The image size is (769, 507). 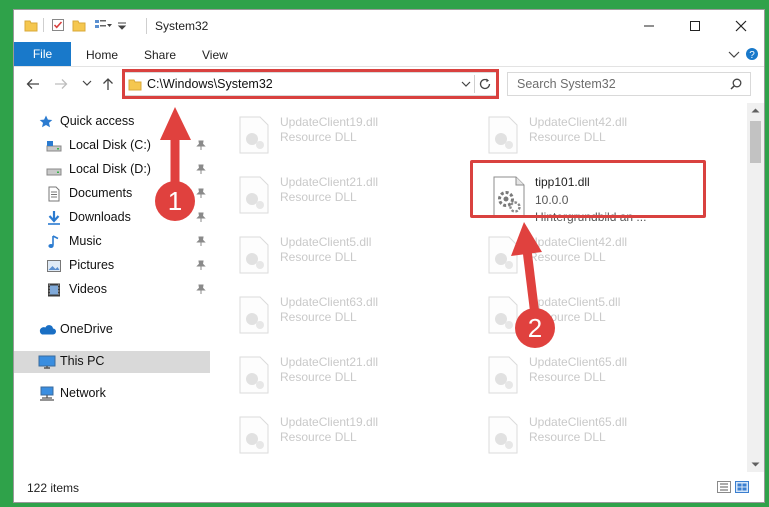 I want to click on ribbon-tabs: File Home Share View ?, so click(x=389, y=54).